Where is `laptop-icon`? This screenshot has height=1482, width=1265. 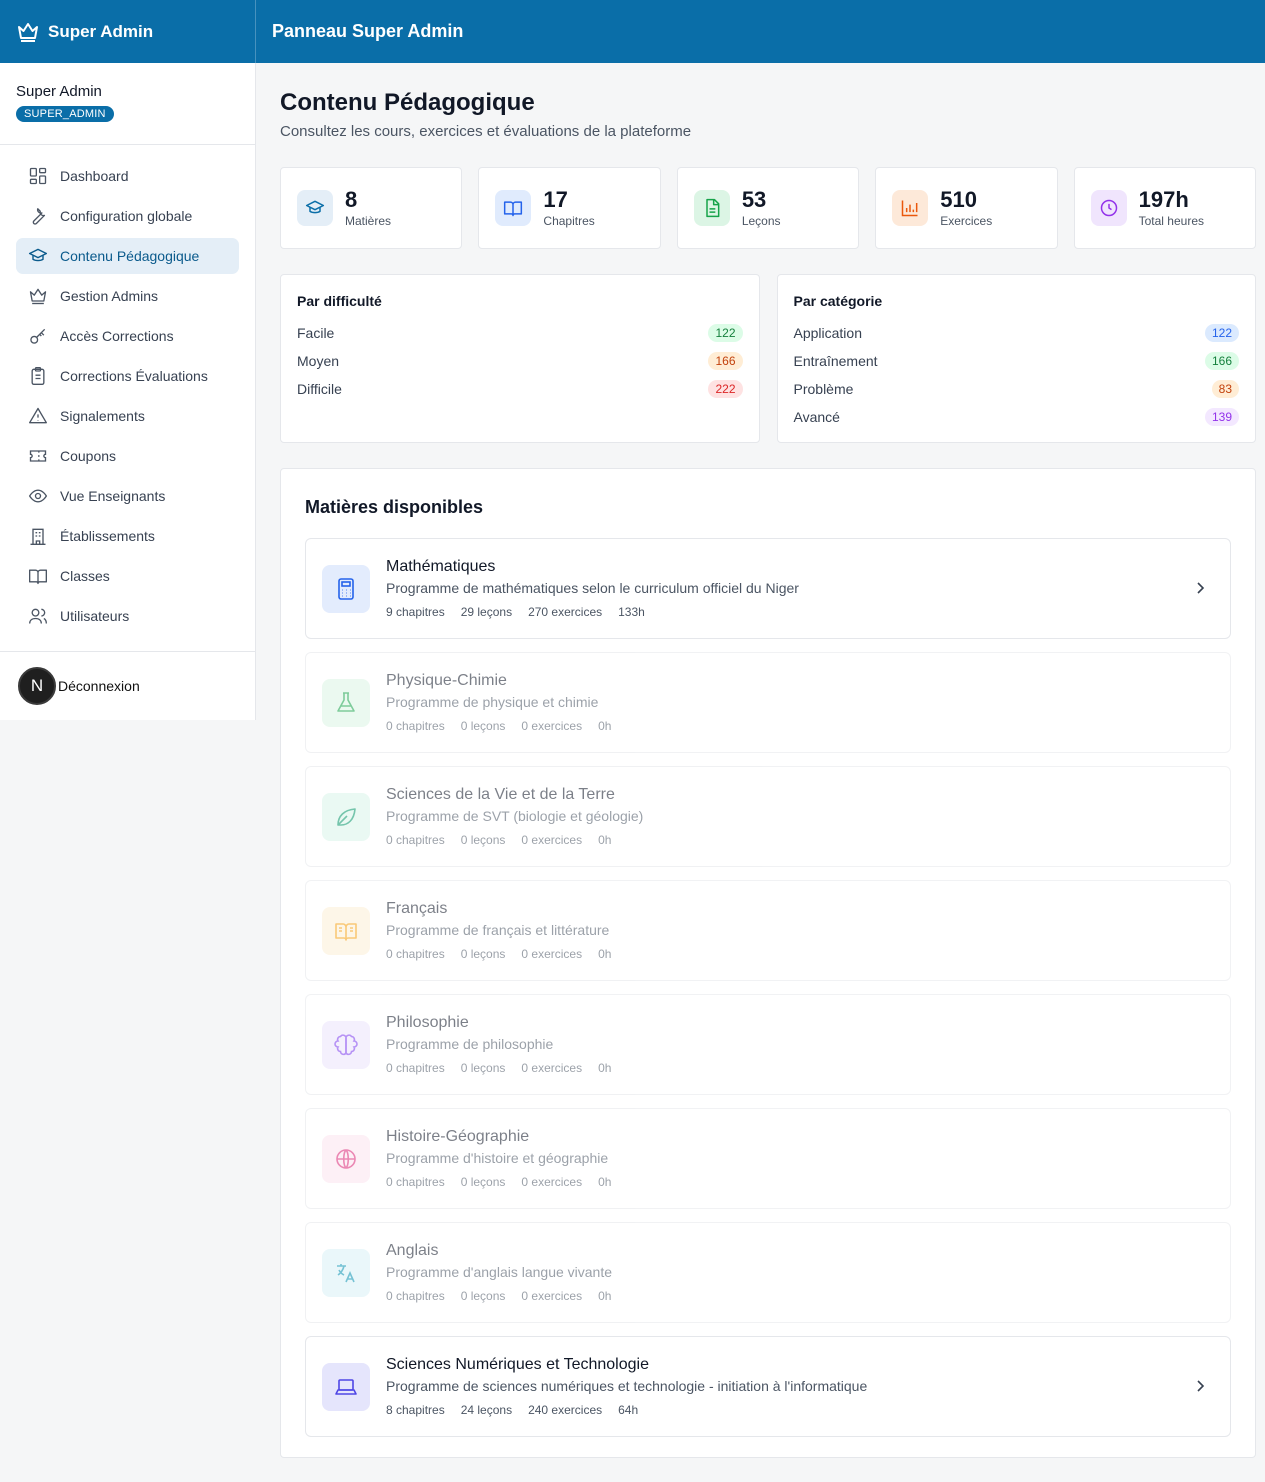
laptop-icon is located at coordinates (346, 1386).